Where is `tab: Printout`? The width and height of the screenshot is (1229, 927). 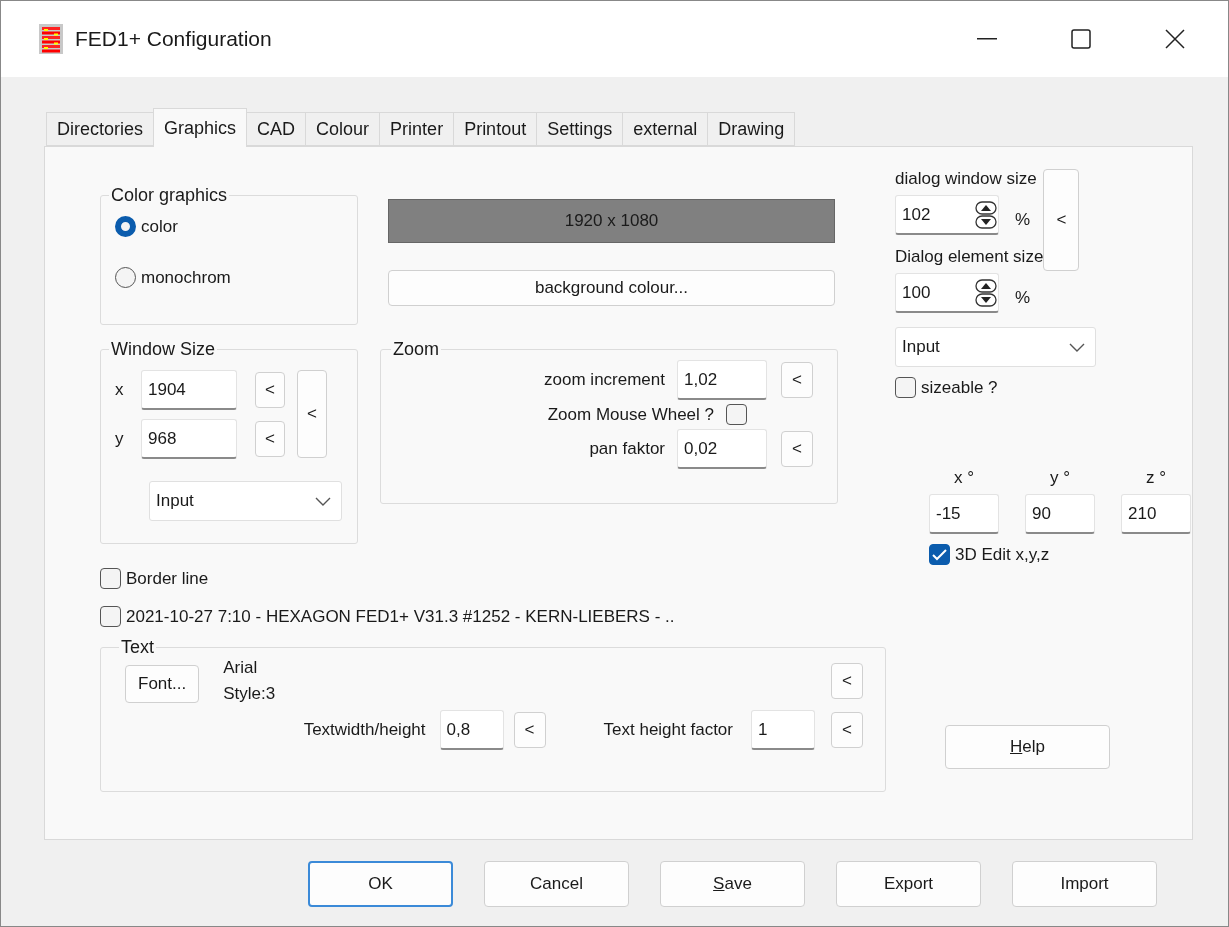 tab: Printout is located at coordinates (495, 129).